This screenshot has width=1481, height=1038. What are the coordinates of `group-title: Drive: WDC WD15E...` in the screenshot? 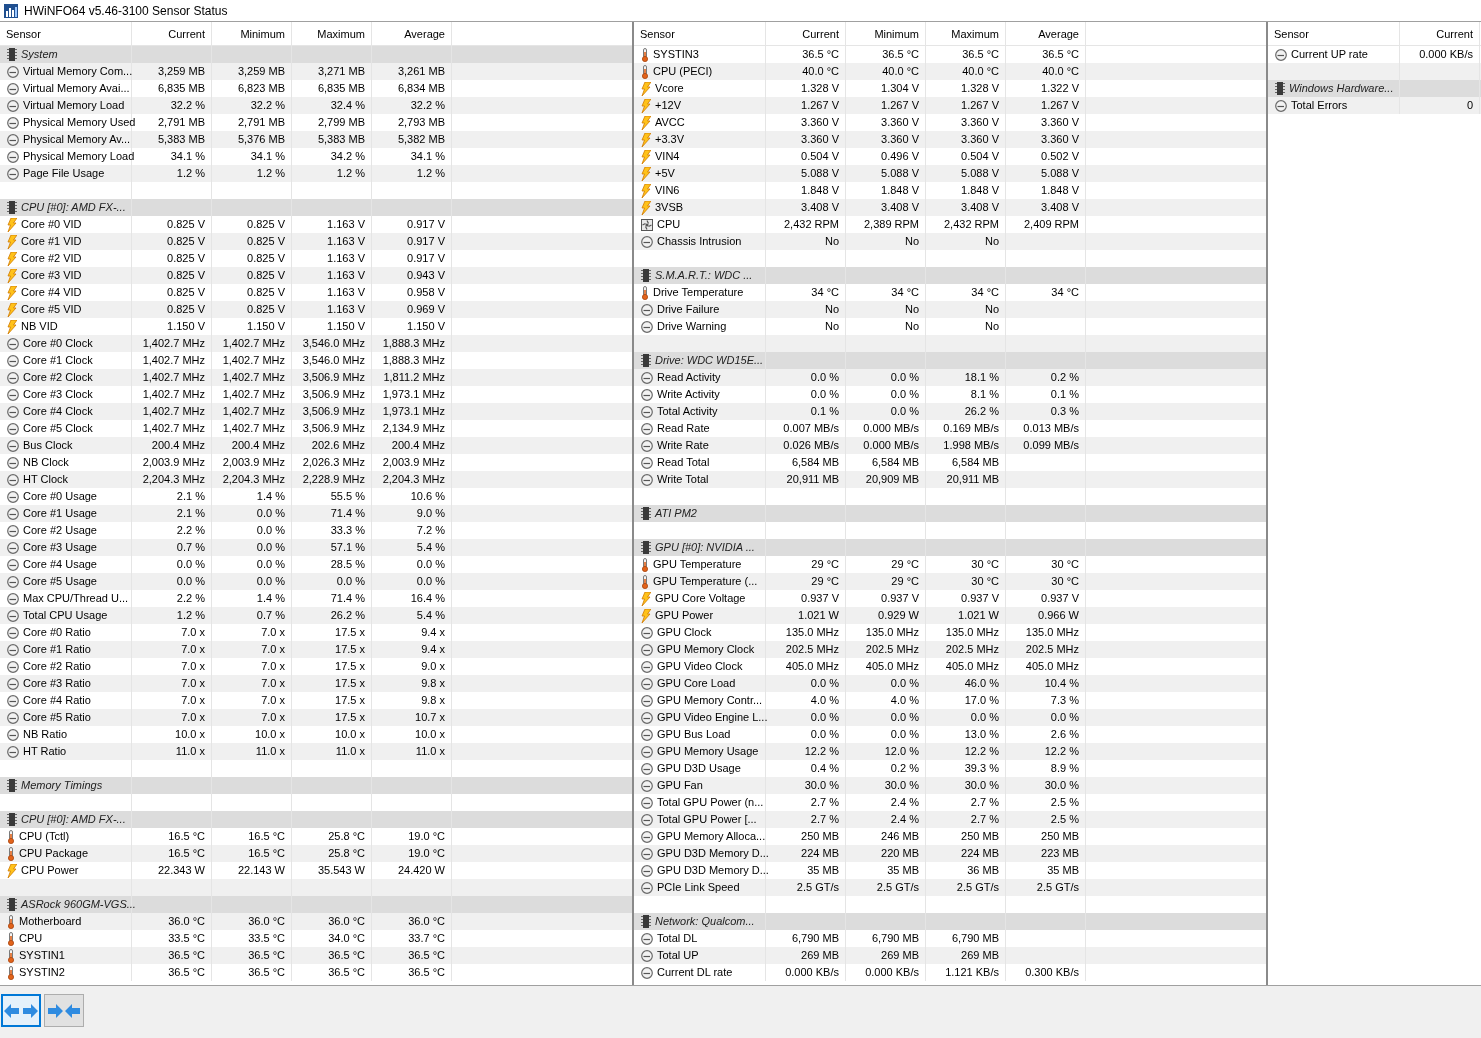 It's located at (709, 360).